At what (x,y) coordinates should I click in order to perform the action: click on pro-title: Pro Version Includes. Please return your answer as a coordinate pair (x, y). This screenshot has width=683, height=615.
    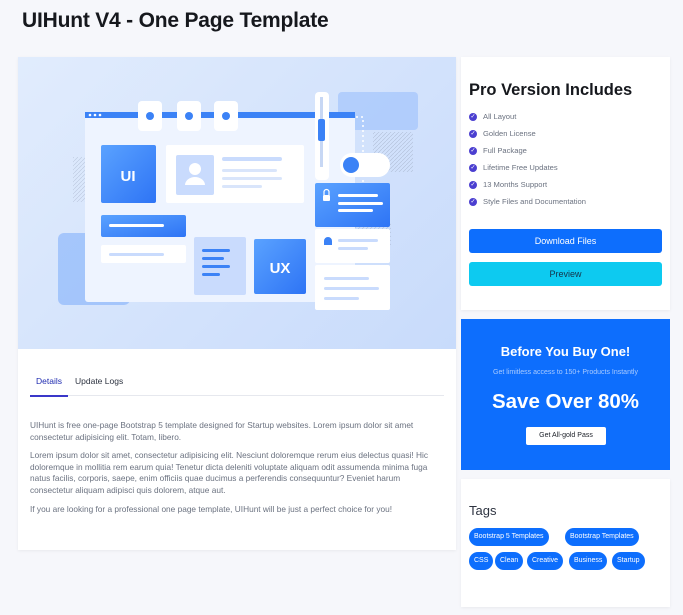
    Looking at the image, I should click on (551, 90).